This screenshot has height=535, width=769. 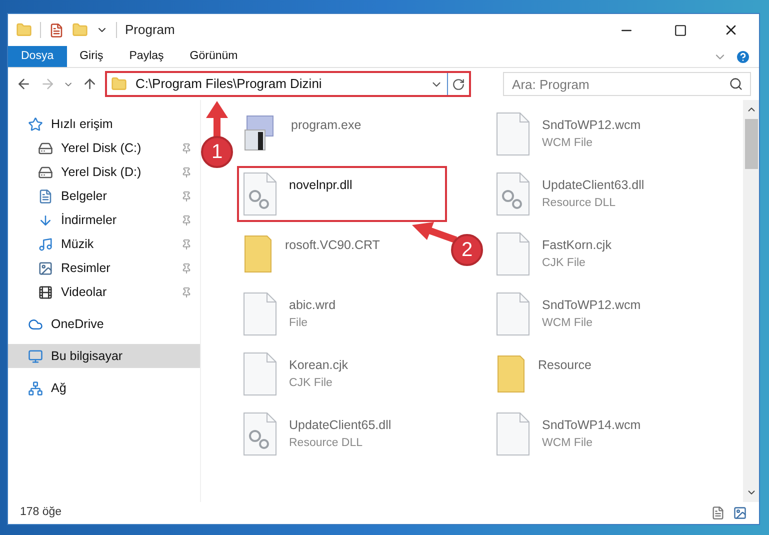 What do you see at coordinates (104, 244) in the screenshot?
I see `sidebar-item: Müzik` at bounding box center [104, 244].